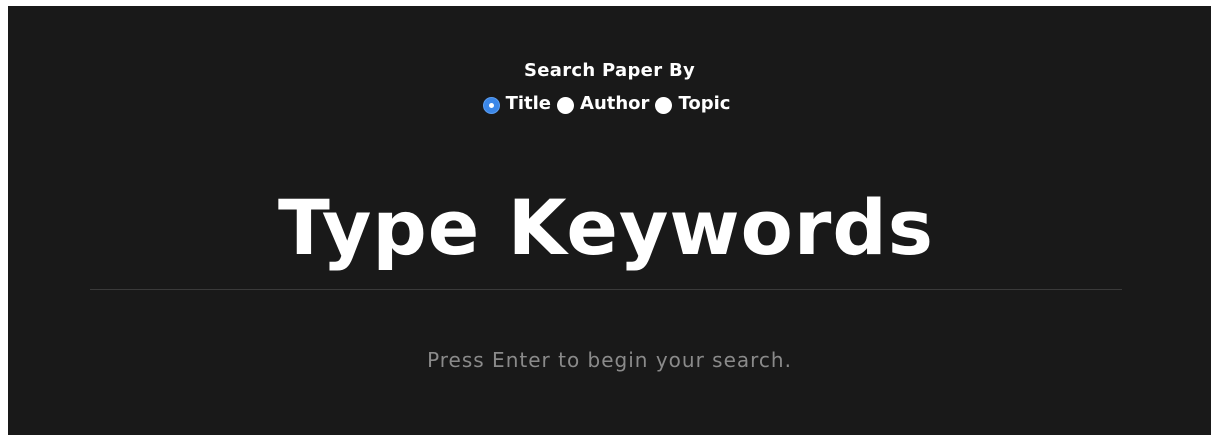  I want to click on search-hint-text: Press Enter to begin your search., so click(609, 360).